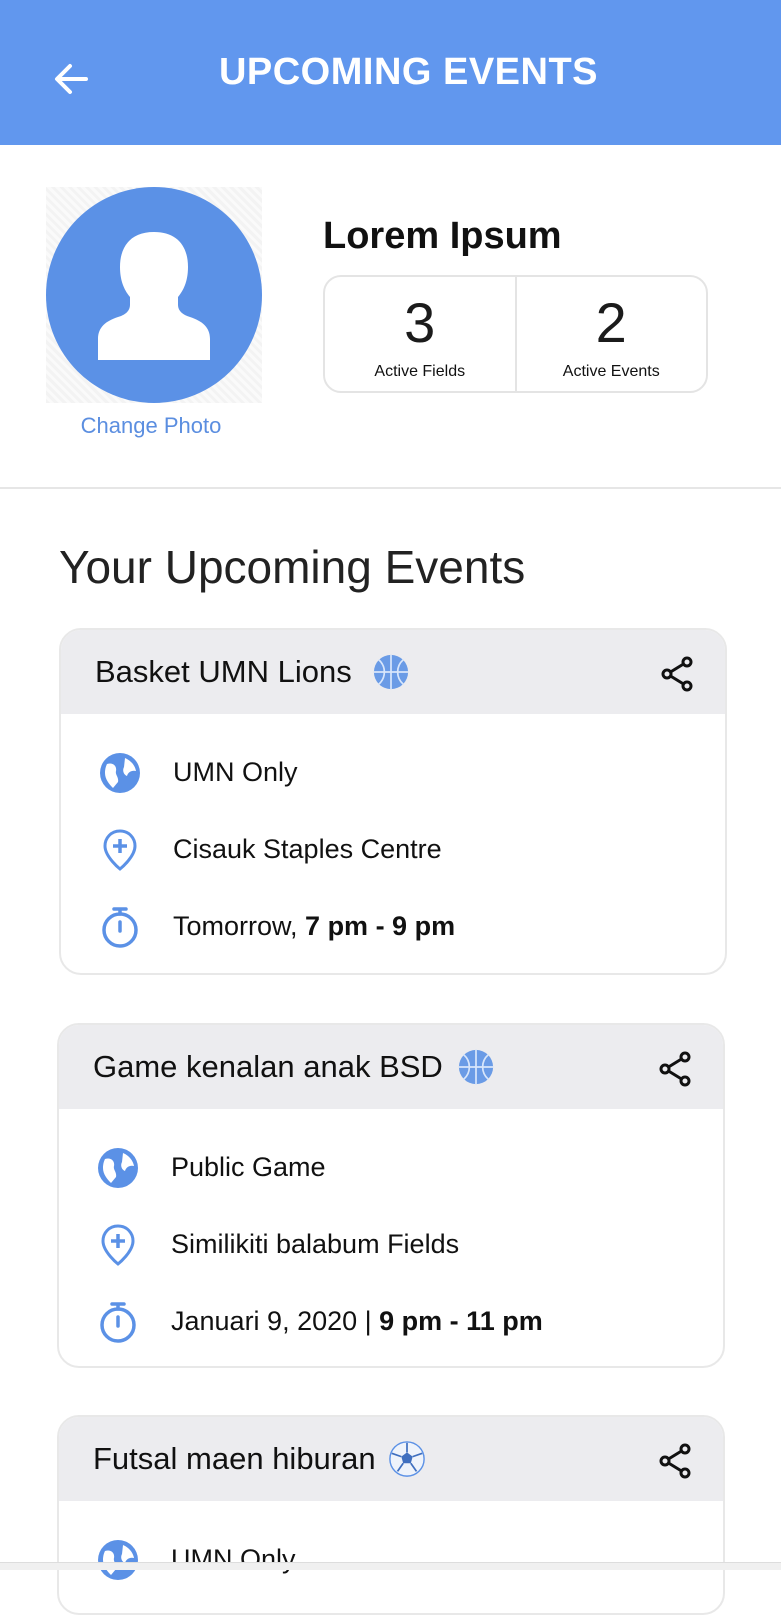 Image resolution: width=781 pixels, height=1615 pixels. What do you see at coordinates (223, 671) in the screenshot?
I see `event-title: Basket UMN Lions` at bounding box center [223, 671].